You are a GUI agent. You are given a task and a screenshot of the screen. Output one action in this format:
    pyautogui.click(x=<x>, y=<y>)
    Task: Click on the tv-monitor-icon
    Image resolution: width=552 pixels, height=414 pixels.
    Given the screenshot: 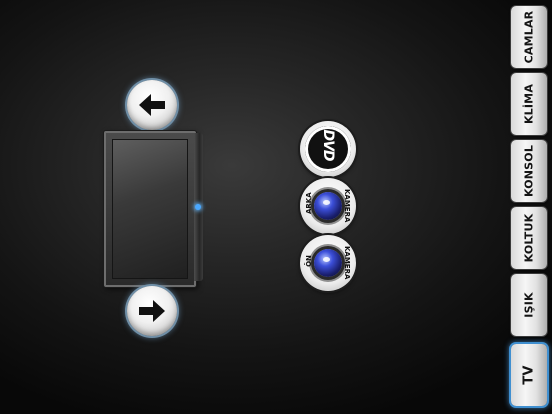 What is the action you would take?
    pyautogui.click(x=150, y=209)
    